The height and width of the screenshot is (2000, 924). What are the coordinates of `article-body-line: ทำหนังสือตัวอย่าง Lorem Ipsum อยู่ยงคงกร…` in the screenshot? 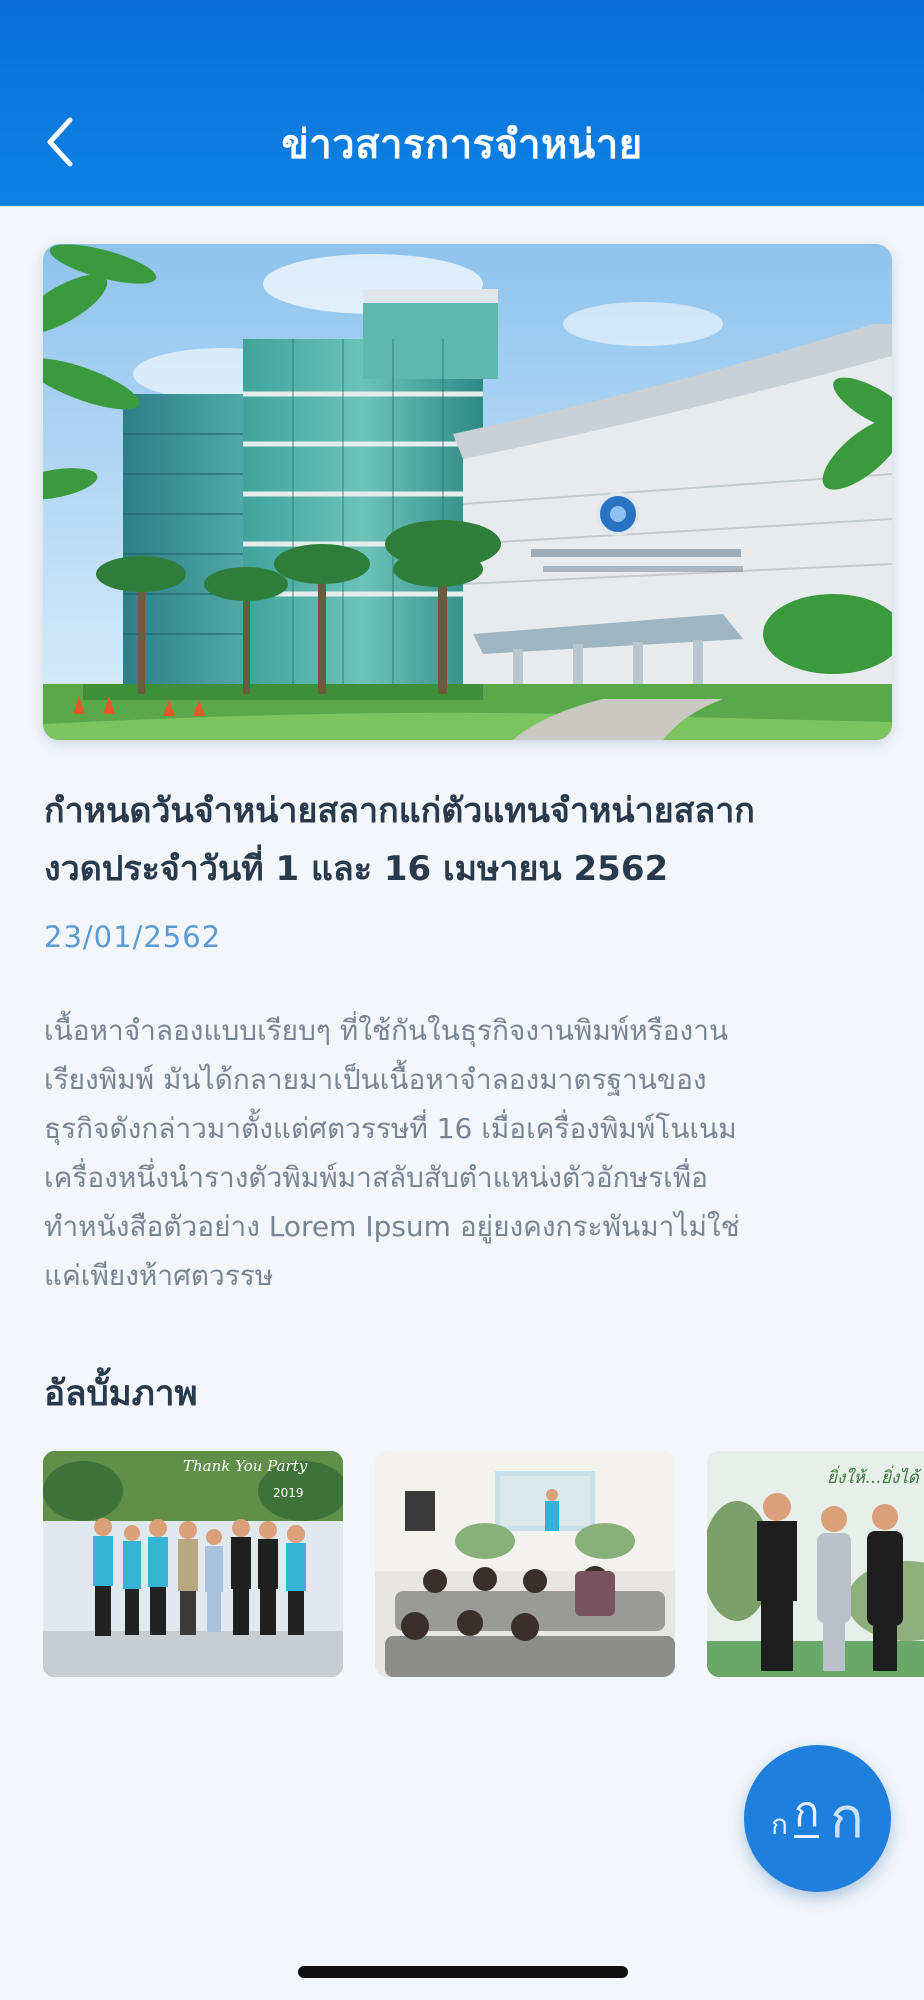 It's located at (392, 1226).